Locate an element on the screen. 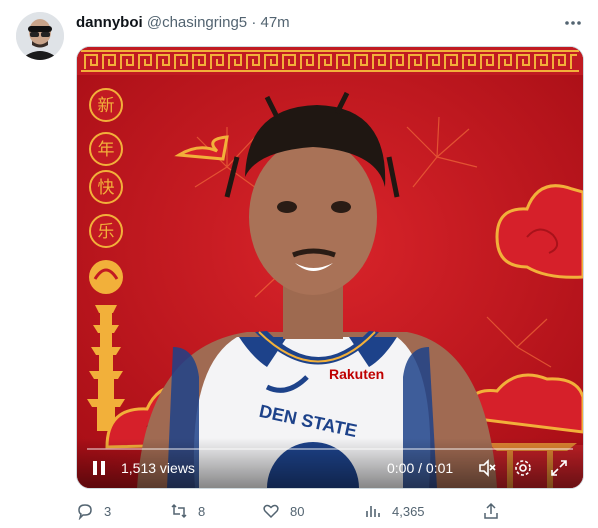 The height and width of the screenshot is (528, 598). avatar-image is located at coordinates (40, 36).